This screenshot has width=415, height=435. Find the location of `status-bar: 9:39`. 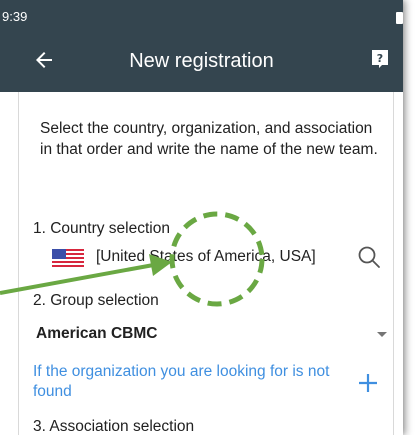

status-bar: 9:39 is located at coordinates (201, 15).